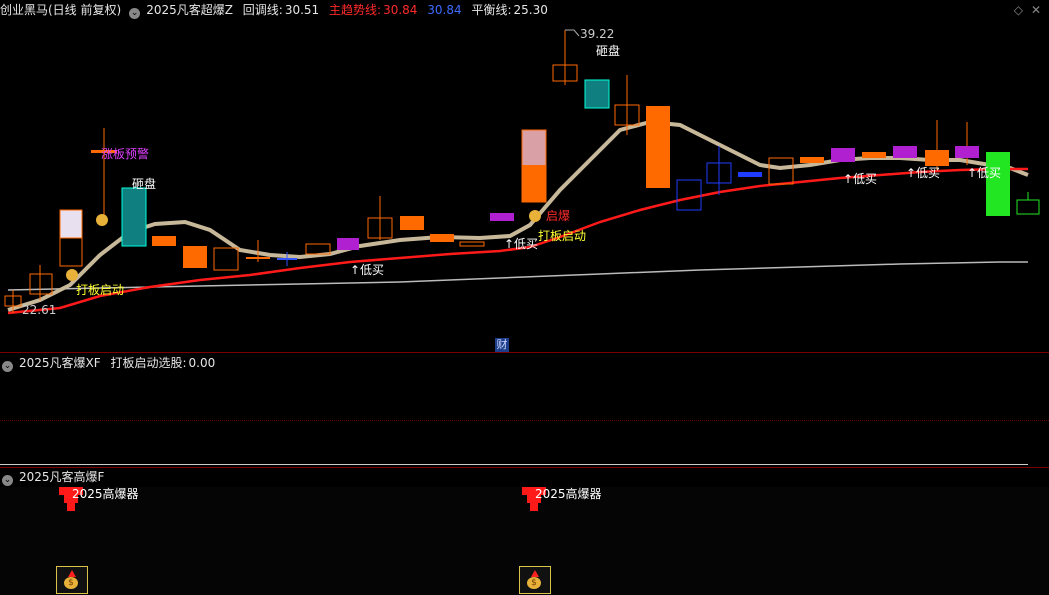 The width and height of the screenshot is (1049, 595). Describe the element at coordinates (597, 34) in the screenshot. I see `high-price-label: 39.22` at that location.